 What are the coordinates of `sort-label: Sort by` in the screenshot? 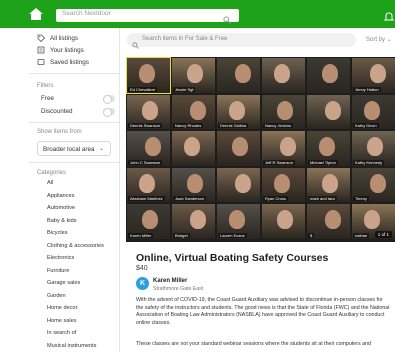 It's located at (376, 40).